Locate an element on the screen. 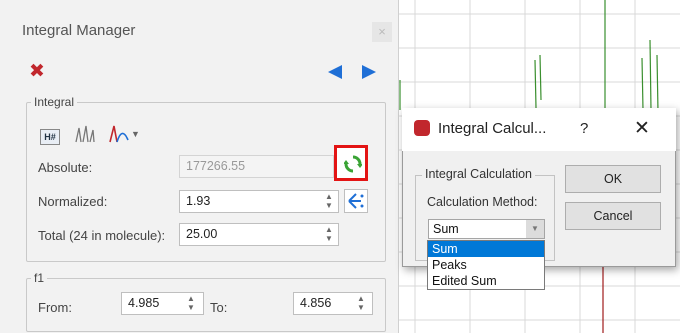  calculation-group-title: Integral Calculation is located at coordinates (479, 174).